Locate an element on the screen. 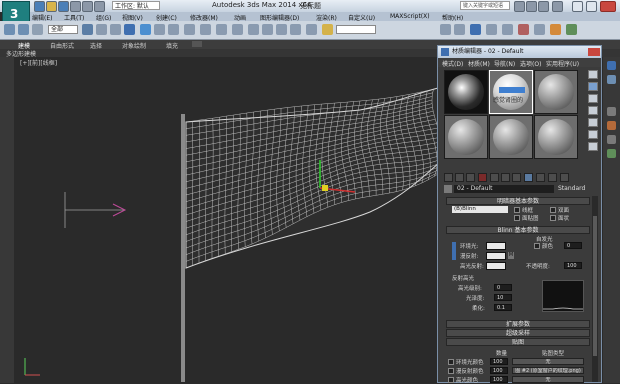 This screenshot has height=384, width=620. self-illum-color-checkbox is located at coordinates (537, 246).